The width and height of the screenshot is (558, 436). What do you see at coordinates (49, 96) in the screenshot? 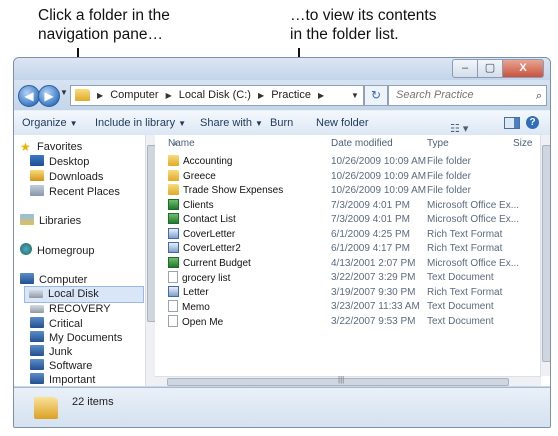
I see `forward-button: ▶` at bounding box center [49, 96].